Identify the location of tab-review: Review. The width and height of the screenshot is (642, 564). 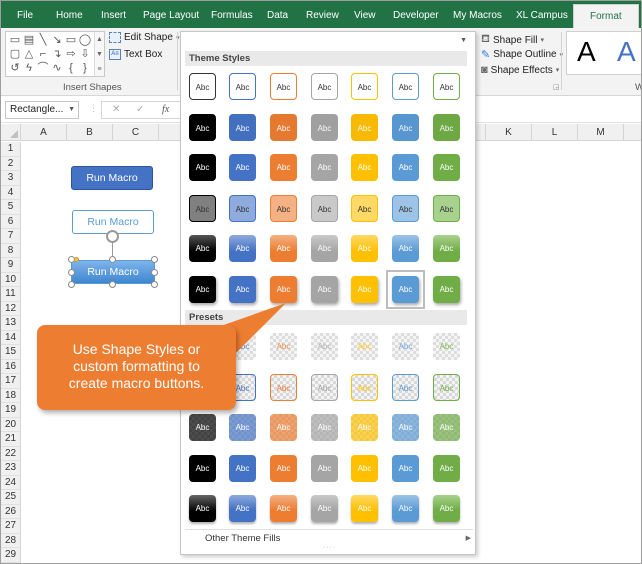
(322, 14).